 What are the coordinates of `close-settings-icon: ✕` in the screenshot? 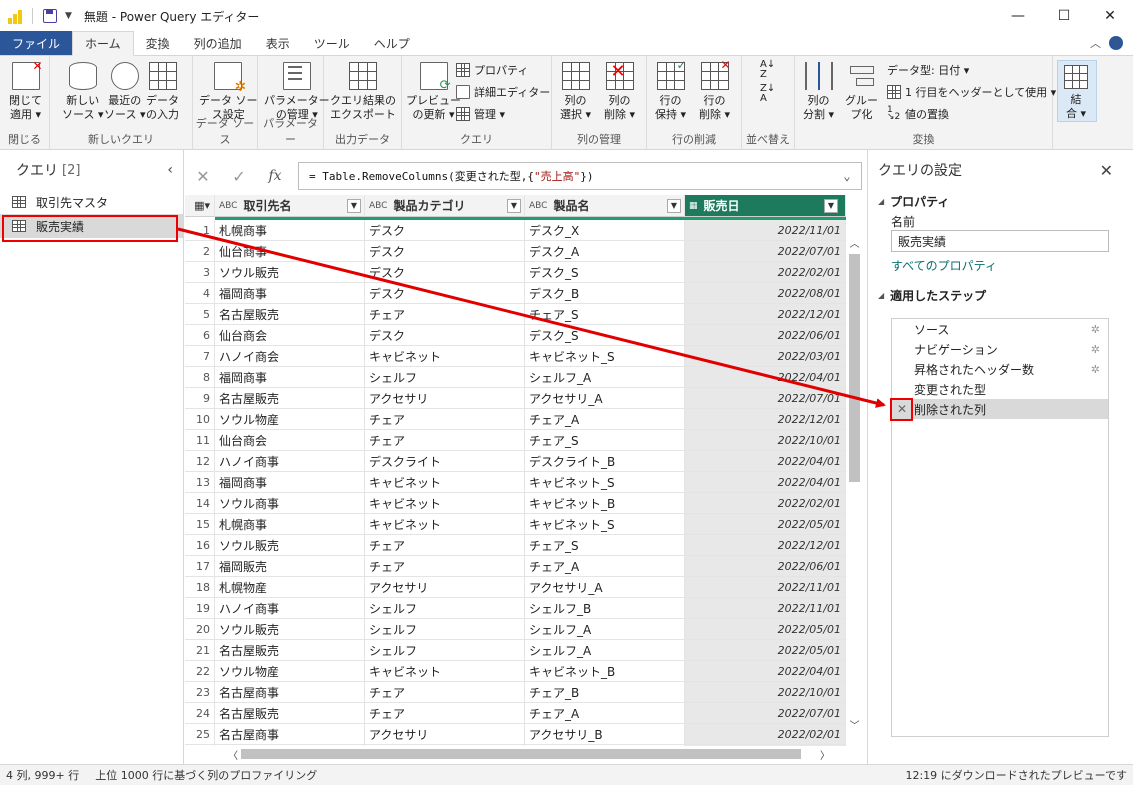 It's located at (1106, 170).